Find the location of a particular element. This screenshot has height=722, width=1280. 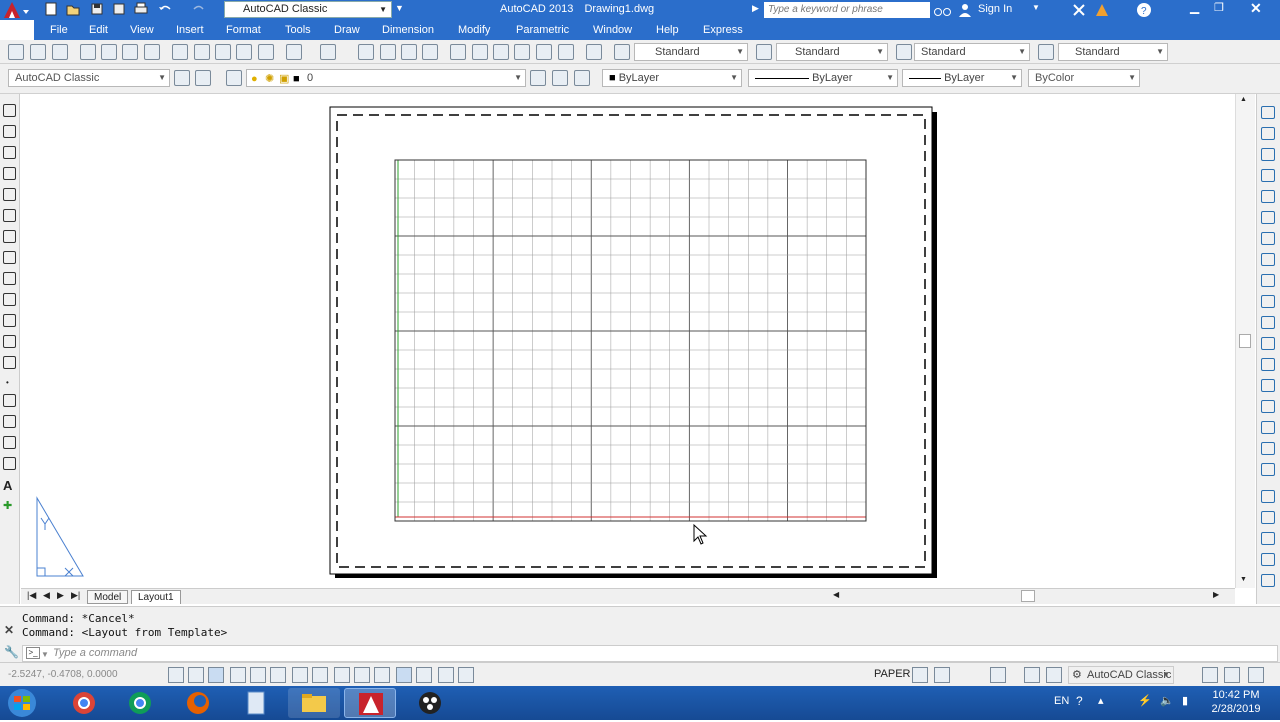

plot-style-dropdown: ByColor ▼ is located at coordinates (1084, 78).